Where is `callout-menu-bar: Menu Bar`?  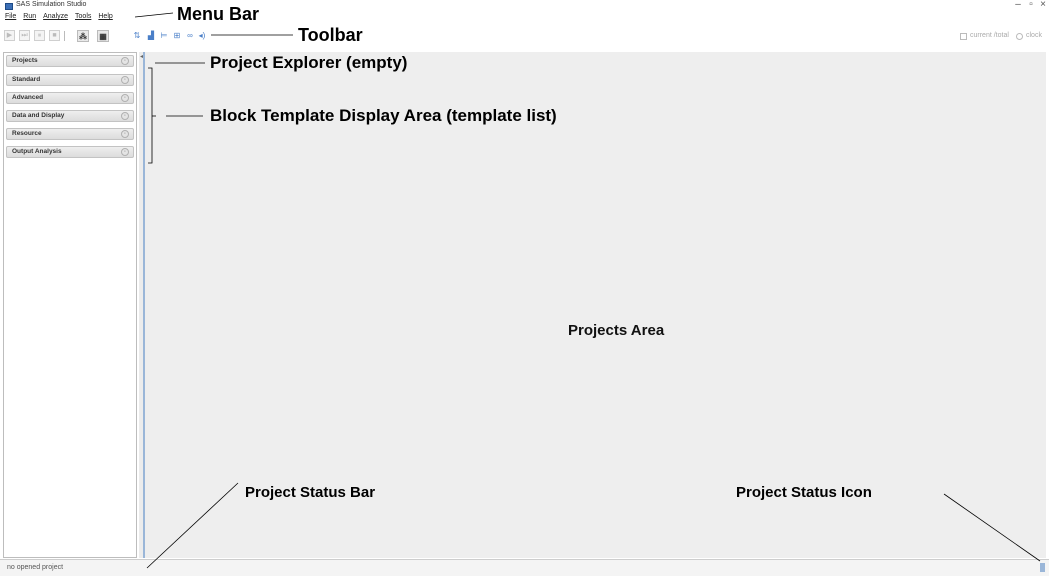
callout-menu-bar: Menu Bar is located at coordinates (218, 14).